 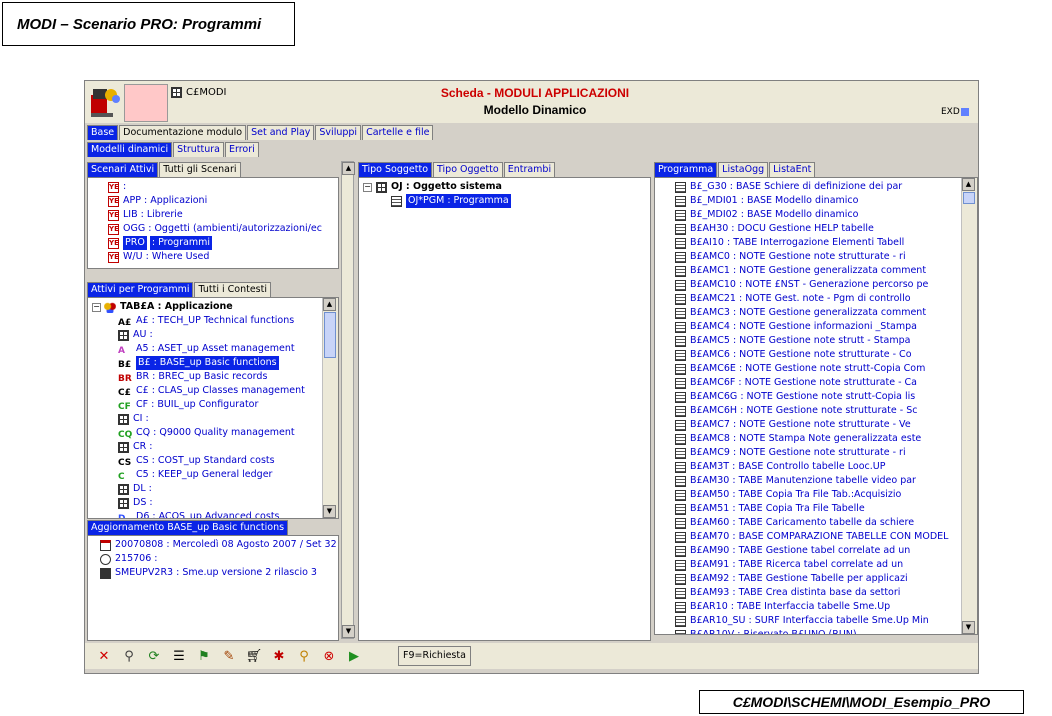 What do you see at coordinates (955, 112) in the screenshot?
I see `exd-button: EXD` at bounding box center [955, 112].